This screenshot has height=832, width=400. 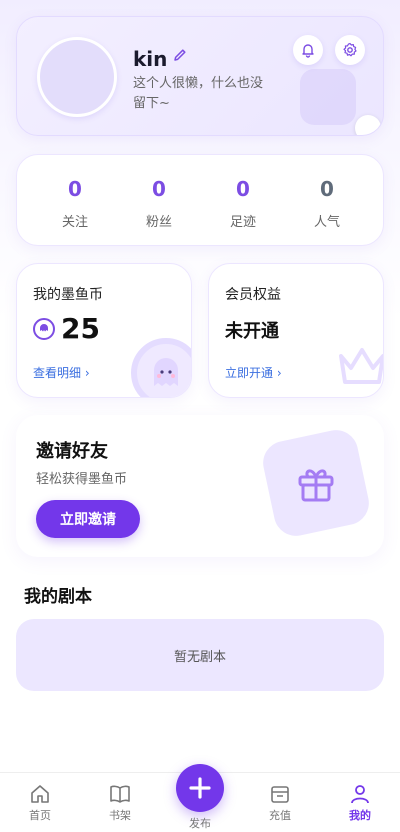 I want to click on crown-icon, so click(x=361, y=366).